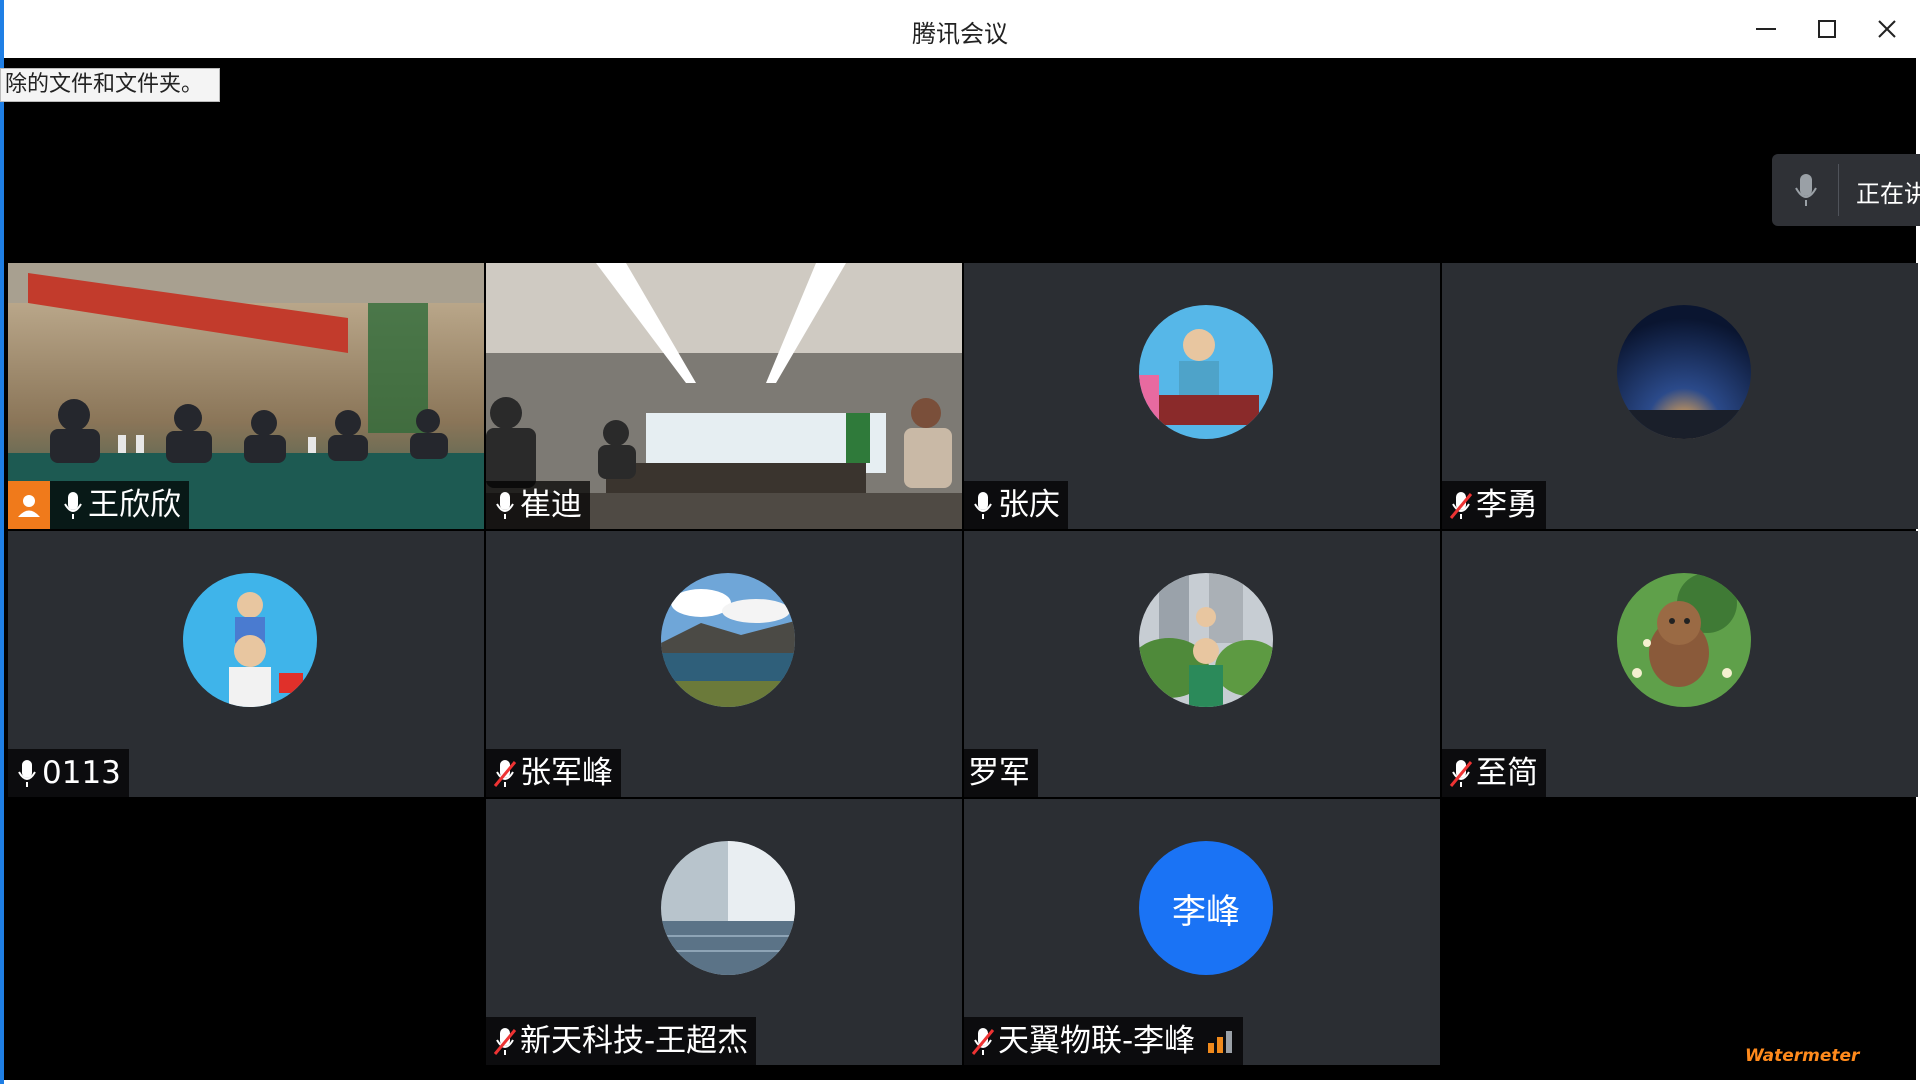 The height and width of the screenshot is (1084, 1920). What do you see at coordinates (566, 773) in the screenshot?
I see `participant-name: 张军峰` at bounding box center [566, 773].